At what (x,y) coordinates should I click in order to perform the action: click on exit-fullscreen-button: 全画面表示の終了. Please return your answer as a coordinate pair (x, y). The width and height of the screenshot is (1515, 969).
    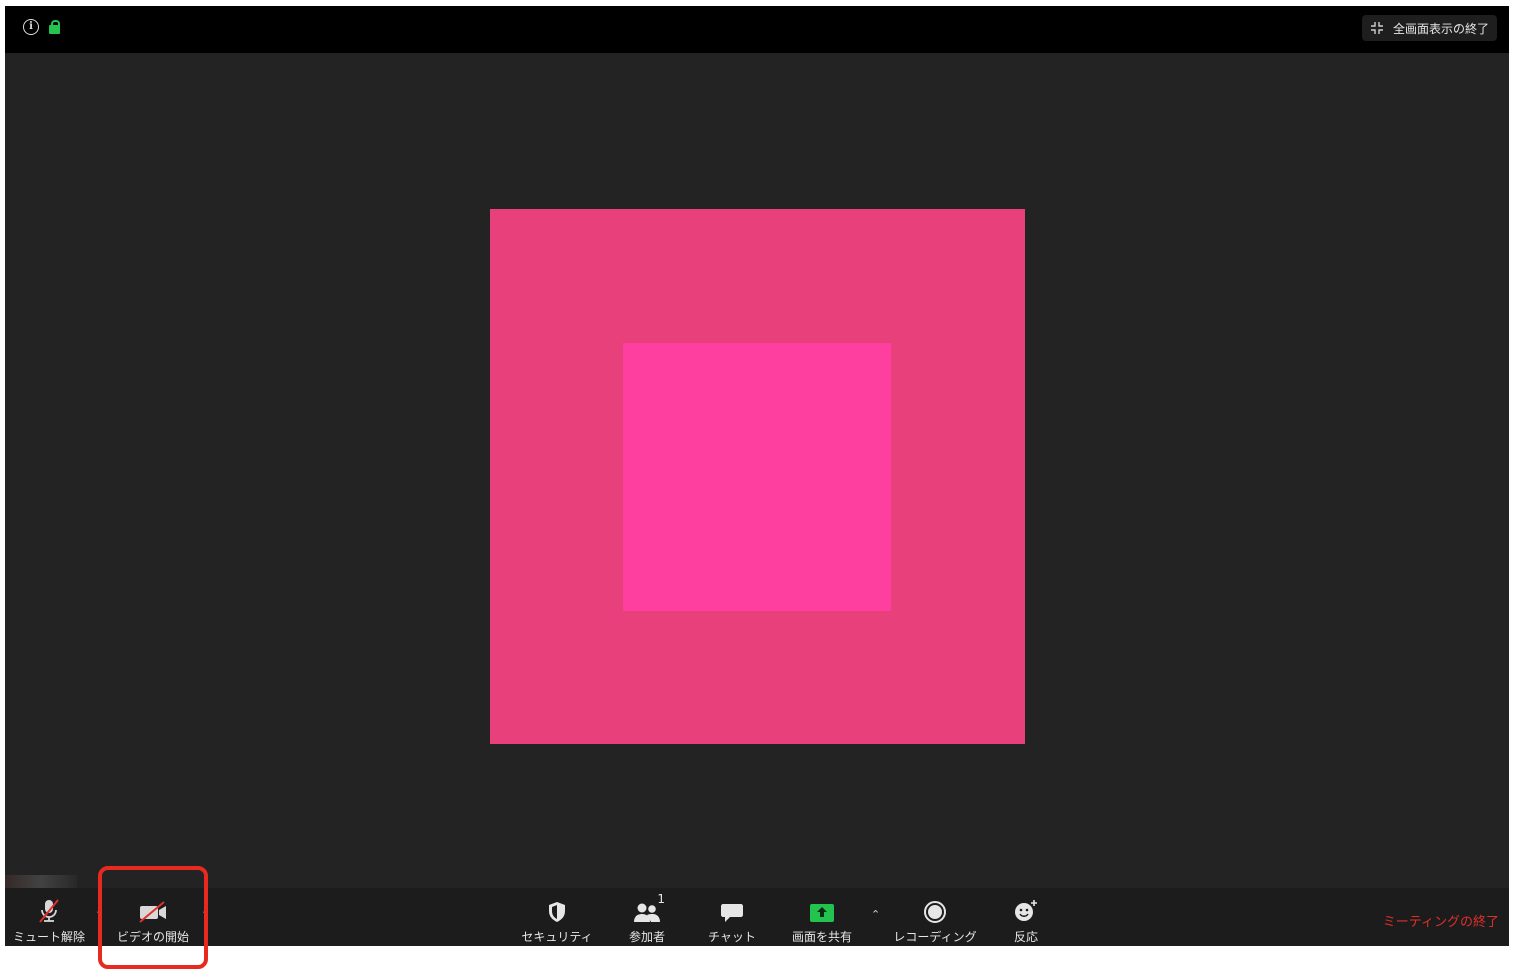
    Looking at the image, I should click on (1429, 28).